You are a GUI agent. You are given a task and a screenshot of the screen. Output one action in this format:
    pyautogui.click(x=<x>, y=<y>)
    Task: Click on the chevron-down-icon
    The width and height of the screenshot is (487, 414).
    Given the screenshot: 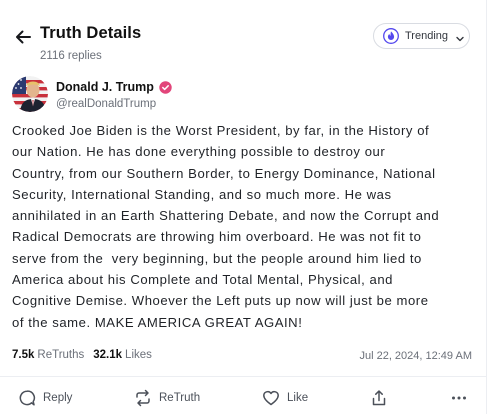 What is the action you would take?
    pyautogui.click(x=460, y=36)
    